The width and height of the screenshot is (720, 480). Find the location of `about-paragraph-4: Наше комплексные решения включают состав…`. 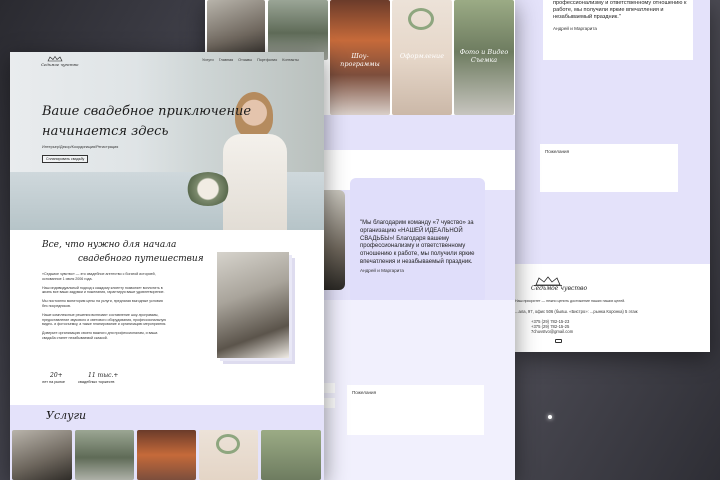

about-paragraph-4: Наше комплексные решения включают состав… is located at coordinates (104, 319).